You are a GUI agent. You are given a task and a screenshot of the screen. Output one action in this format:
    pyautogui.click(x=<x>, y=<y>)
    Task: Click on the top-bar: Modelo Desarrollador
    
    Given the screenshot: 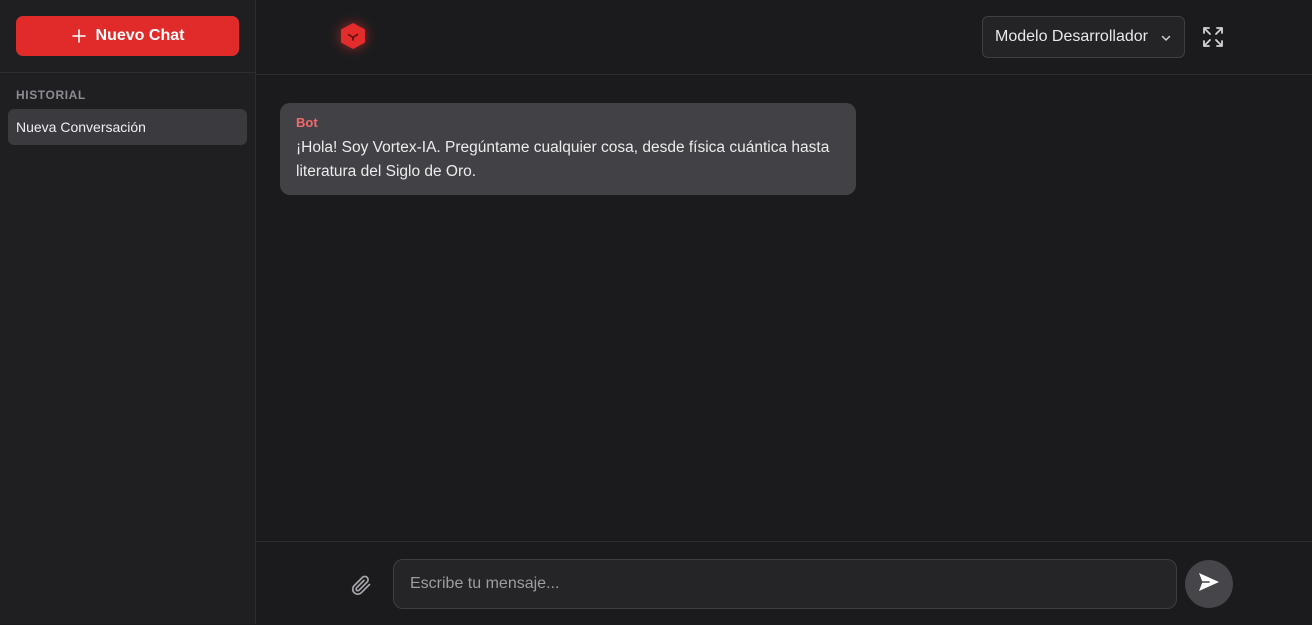 What is the action you would take?
    pyautogui.click(x=784, y=37)
    